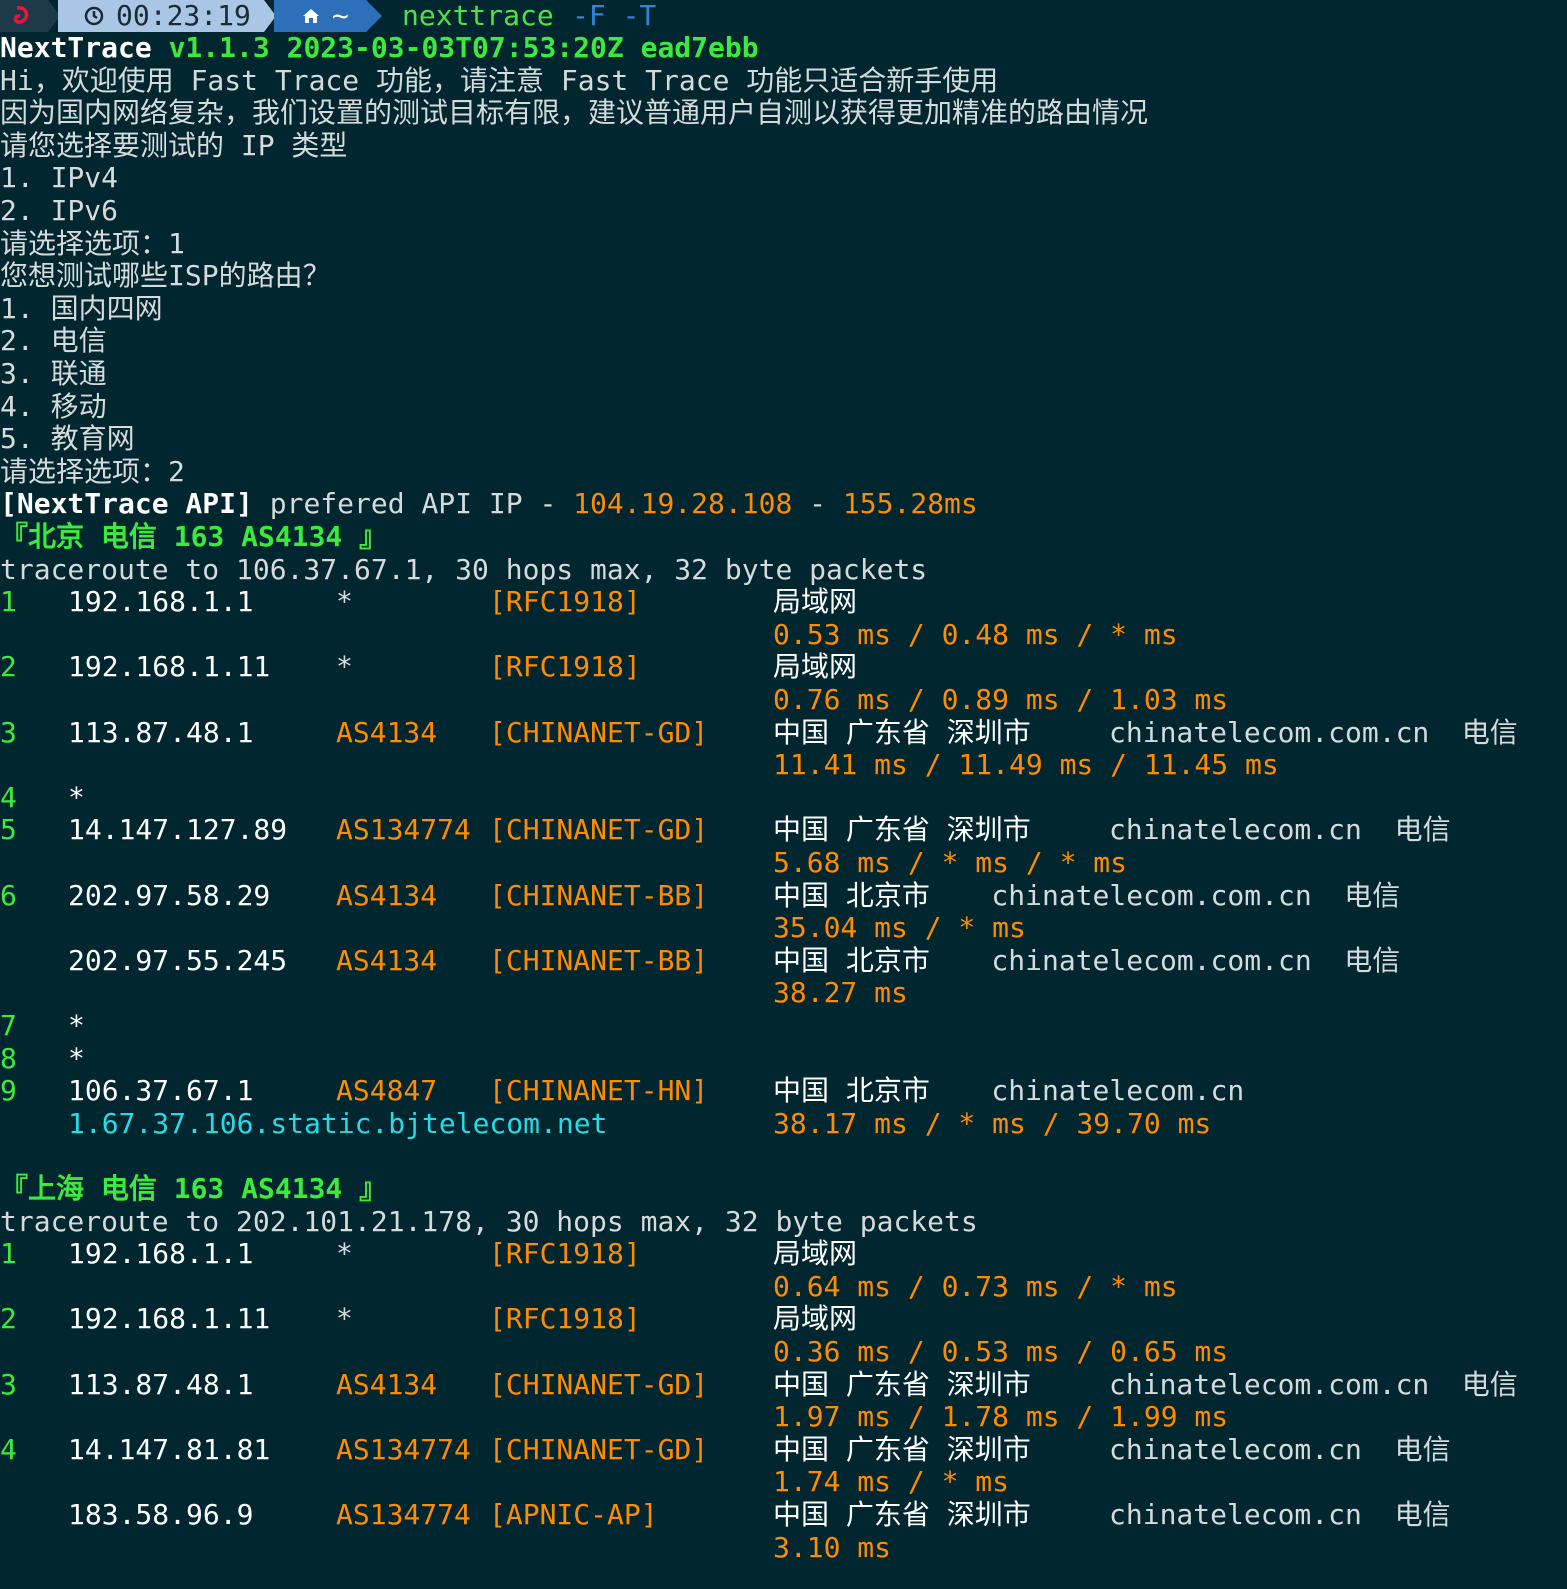 The image size is (1567, 1589). What do you see at coordinates (463, 47) in the screenshot?
I see `version-info: v1.1.3 2023-03-03T07:53:20Z ead7ebb` at bounding box center [463, 47].